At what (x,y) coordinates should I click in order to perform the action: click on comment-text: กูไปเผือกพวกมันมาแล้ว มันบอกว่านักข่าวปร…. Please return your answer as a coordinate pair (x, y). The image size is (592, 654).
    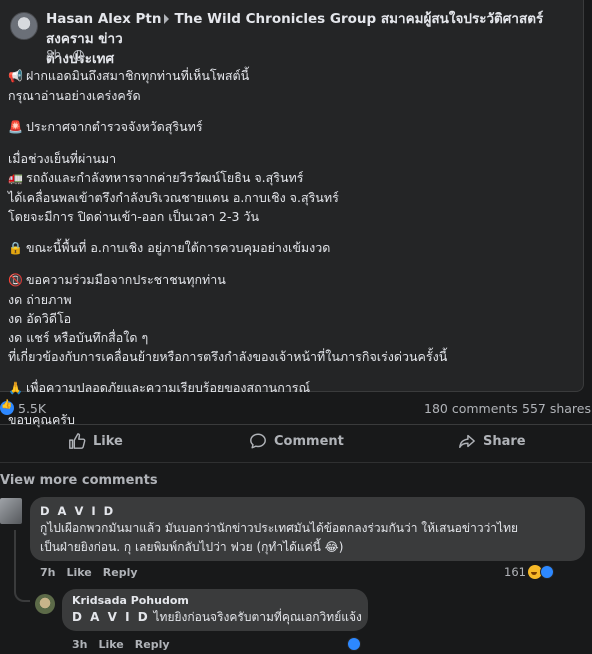
    Looking at the image, I should click on (279, 528).